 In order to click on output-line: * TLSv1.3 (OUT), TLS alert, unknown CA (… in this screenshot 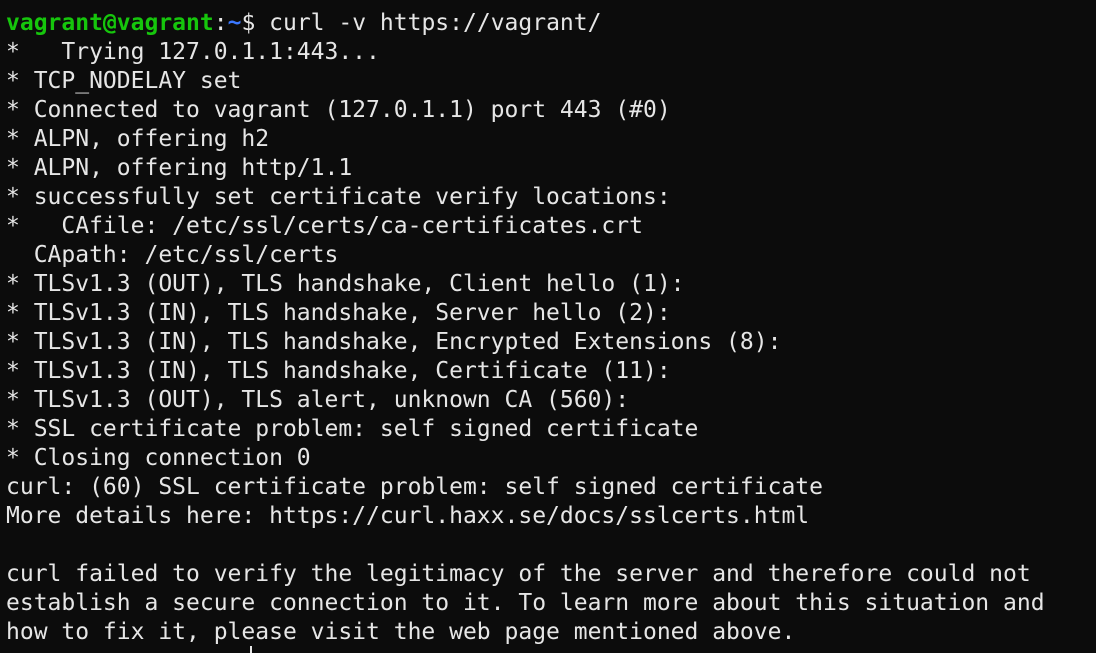, I will do `click(318, 400)`.